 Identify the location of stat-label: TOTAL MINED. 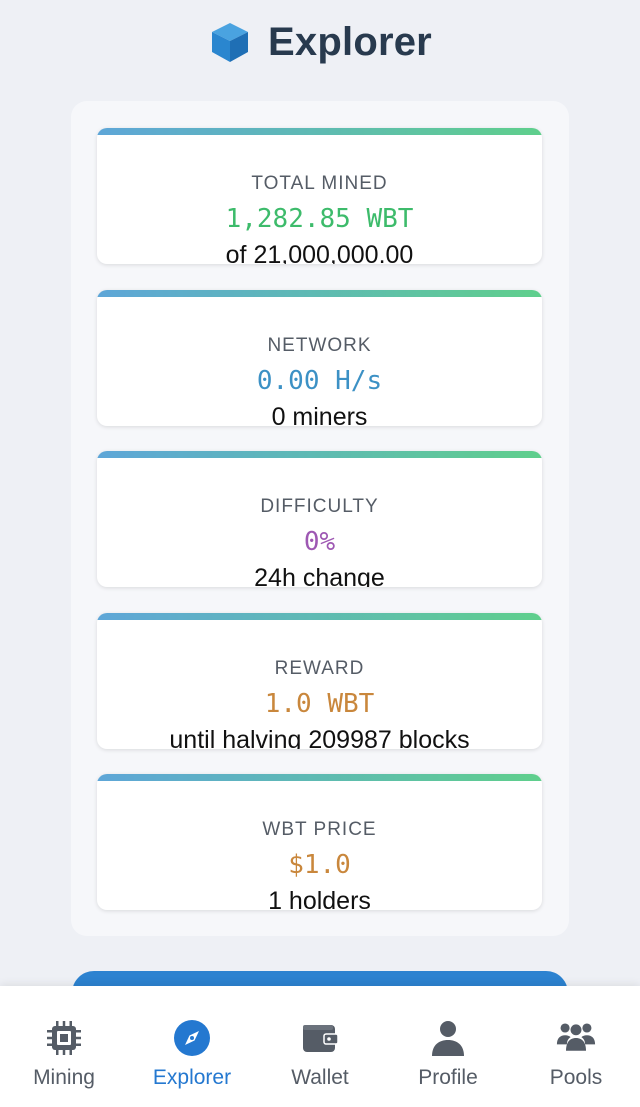
(319, 183).